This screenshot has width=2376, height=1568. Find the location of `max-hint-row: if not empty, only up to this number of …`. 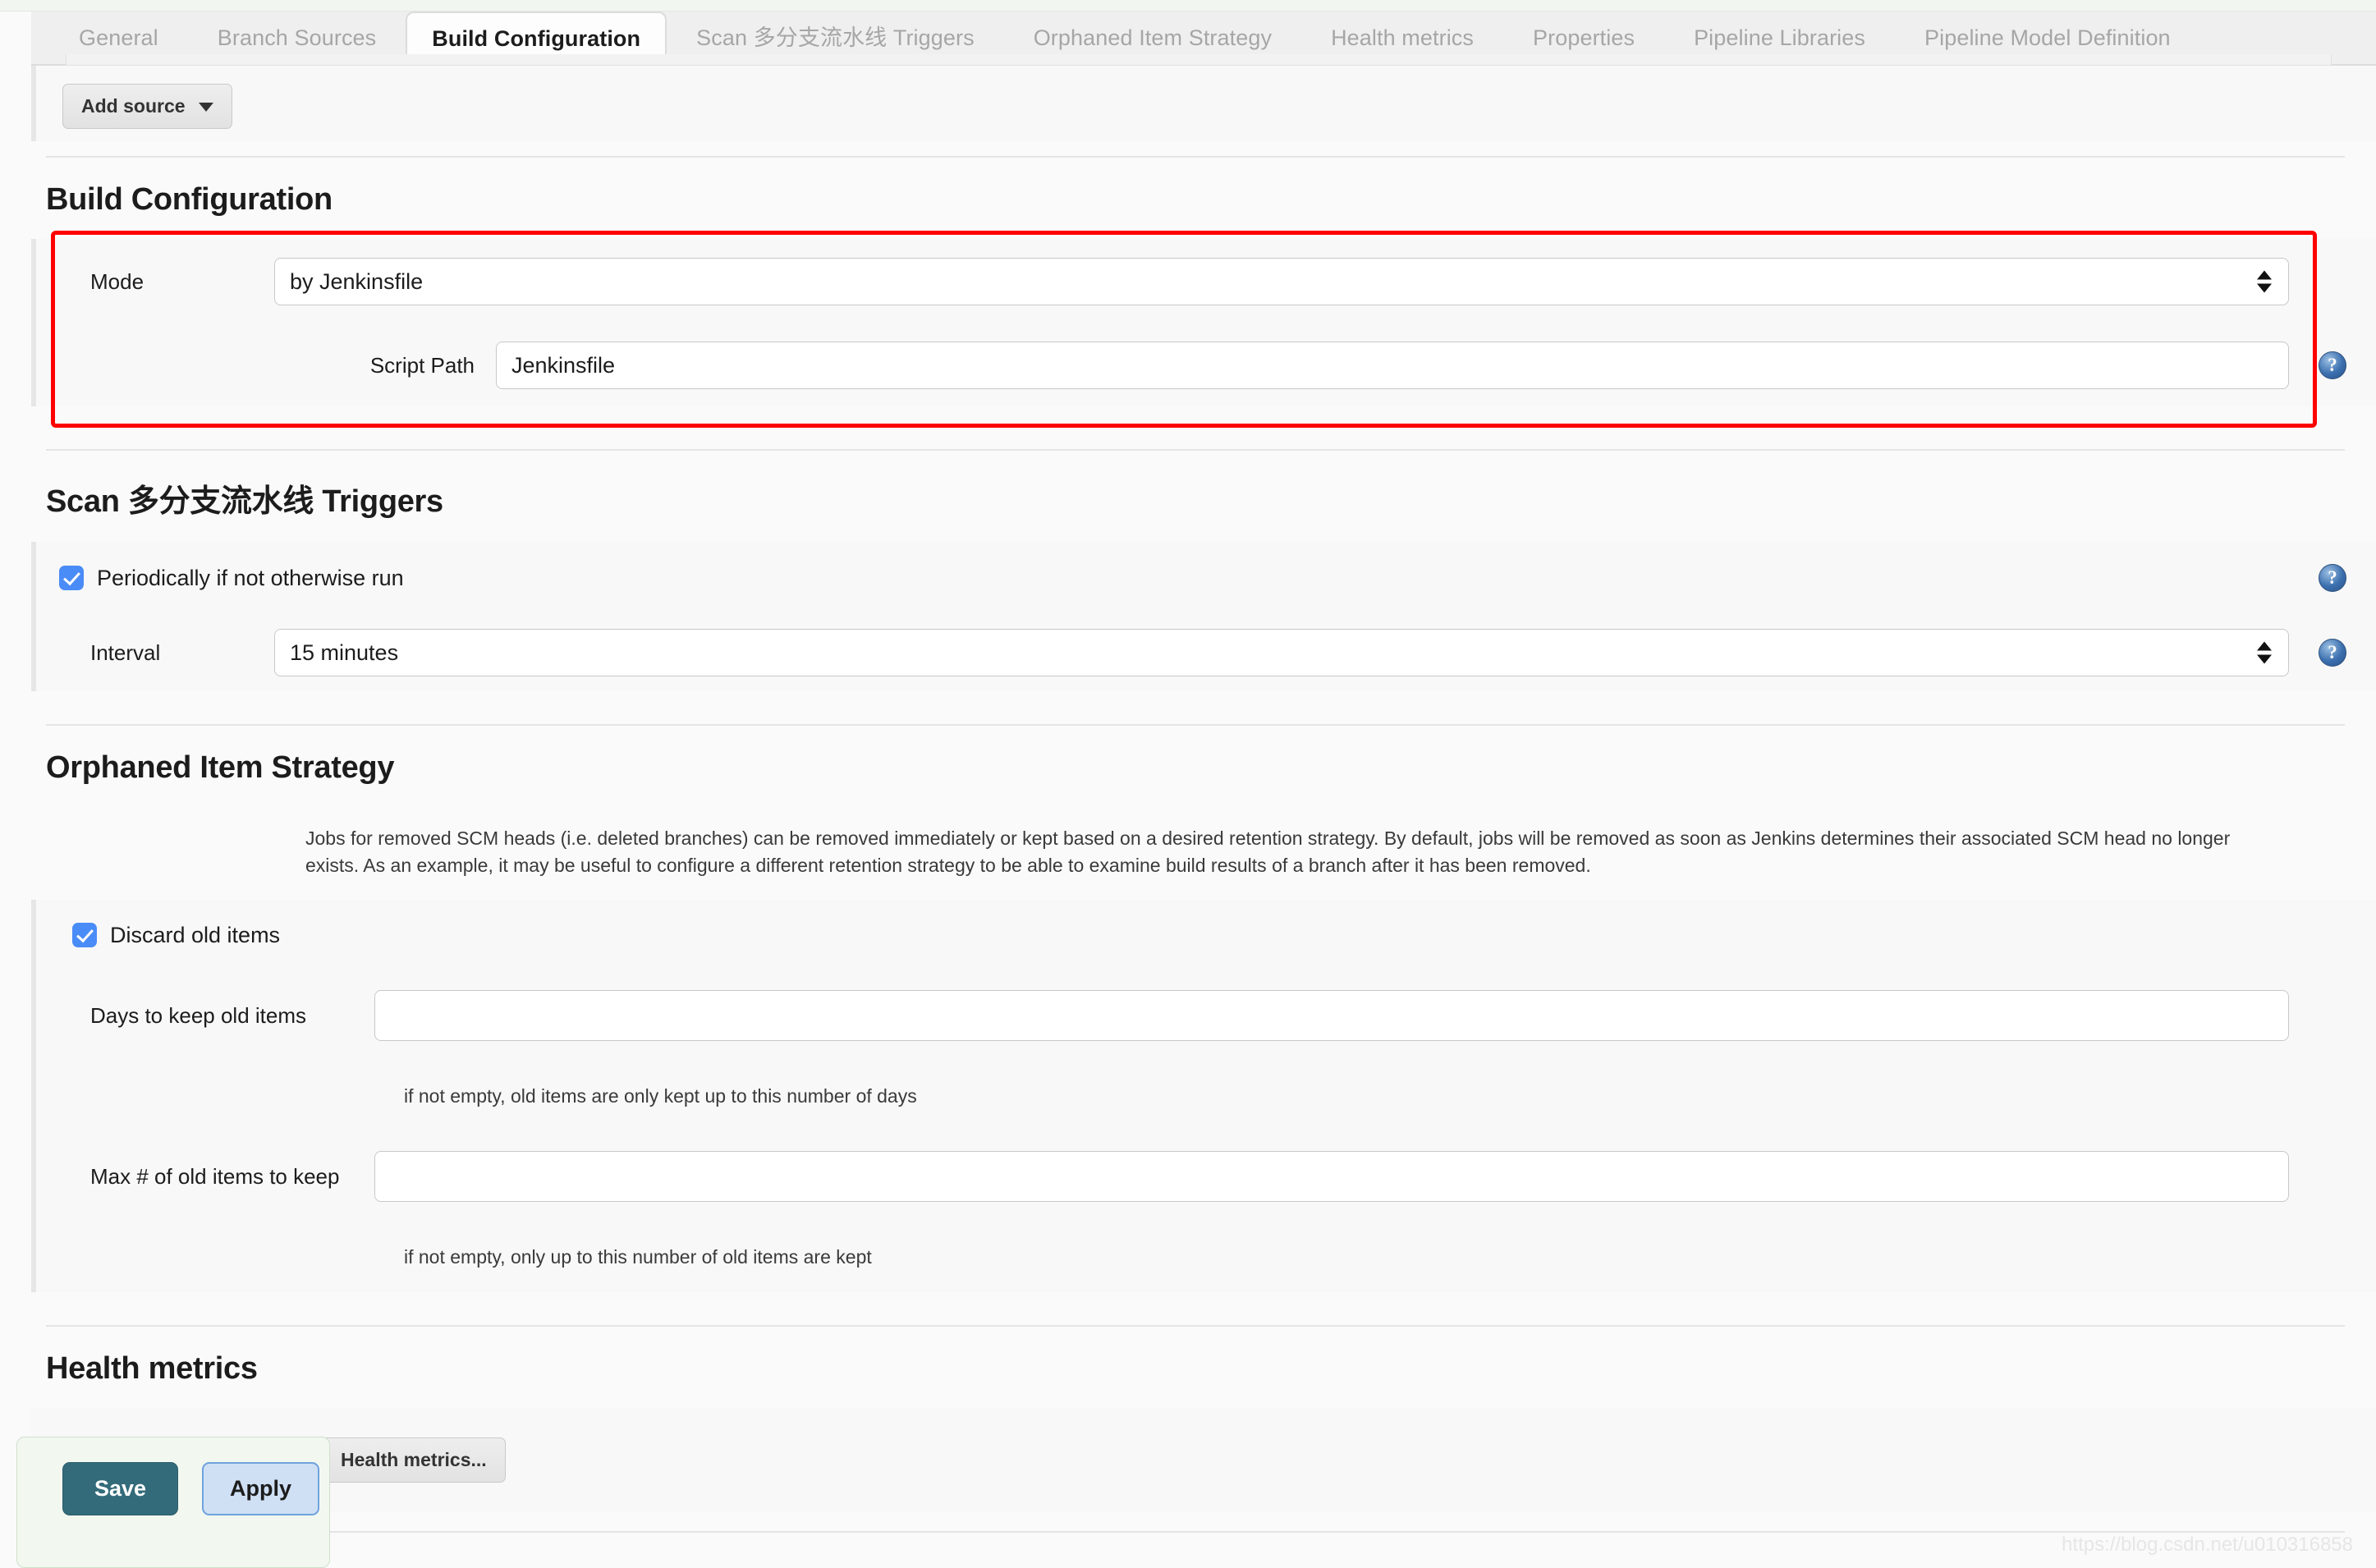

max-hint-row: if not empty, only up to this number of … is located at coordinates (1203, 1257).